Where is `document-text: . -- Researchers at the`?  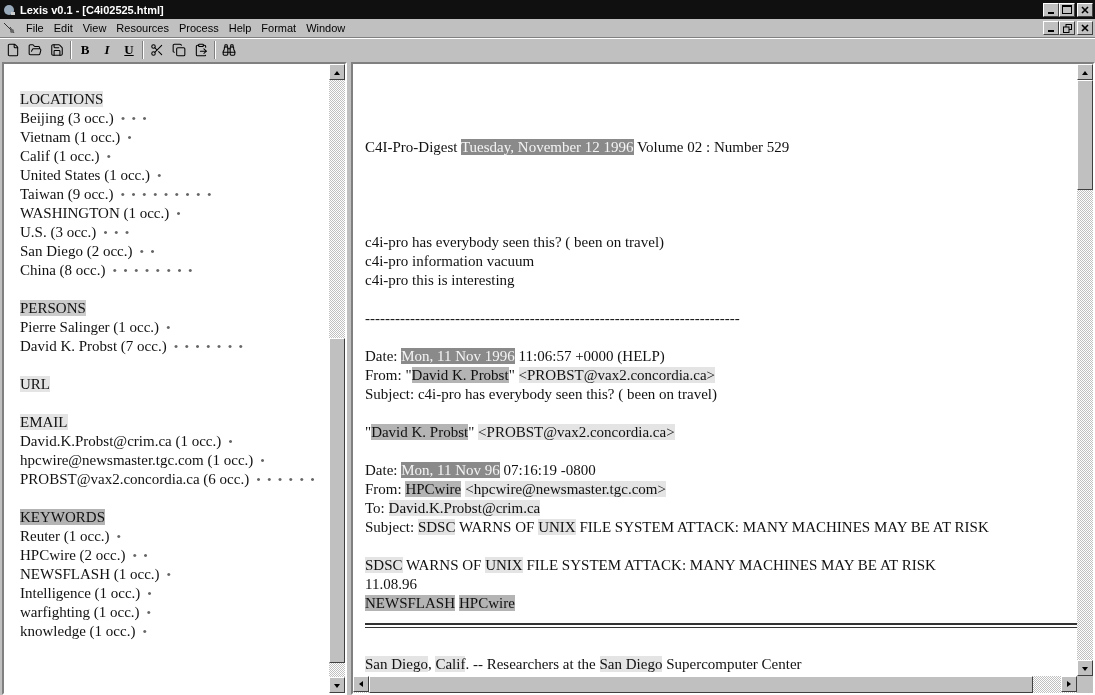
document-text: . -- Researchers at the is located at coordinates (531, 664).